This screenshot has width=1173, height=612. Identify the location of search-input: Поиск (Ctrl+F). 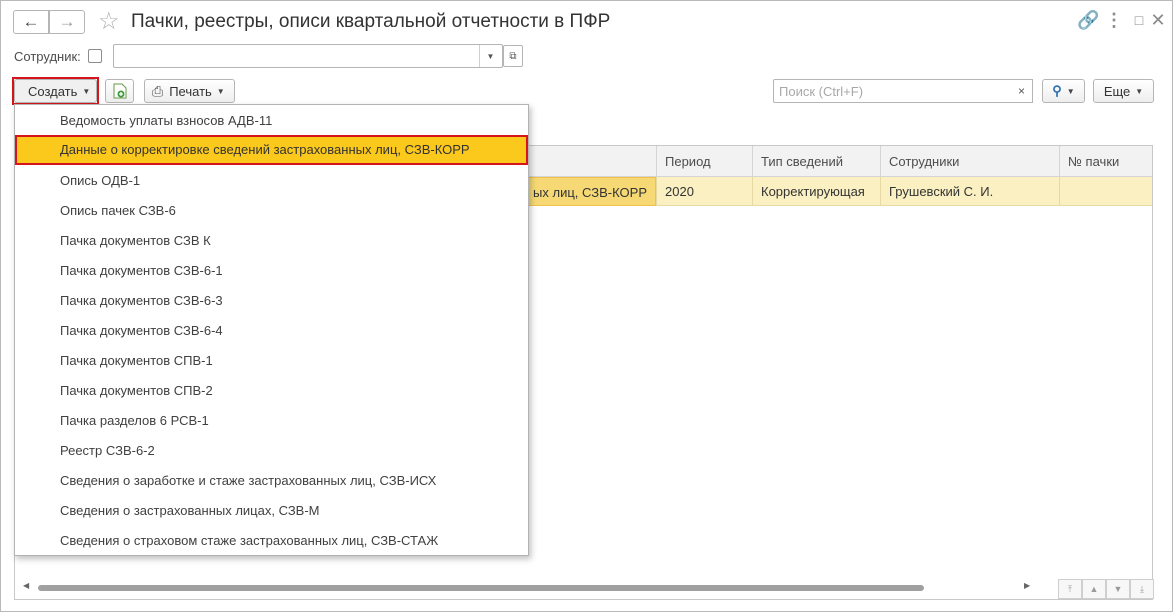
(892, 91).